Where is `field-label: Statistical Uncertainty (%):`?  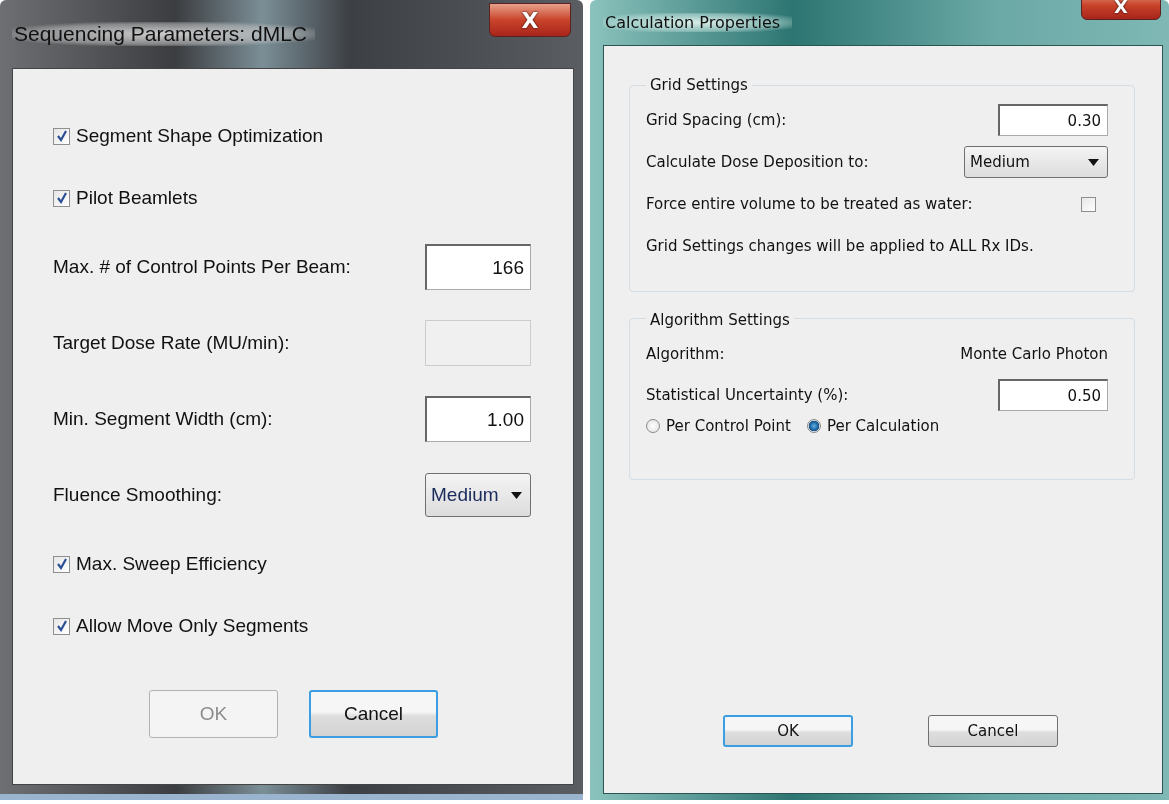
field-label: Statistical Uncertainty (%): is located at coordinates (747, 395).